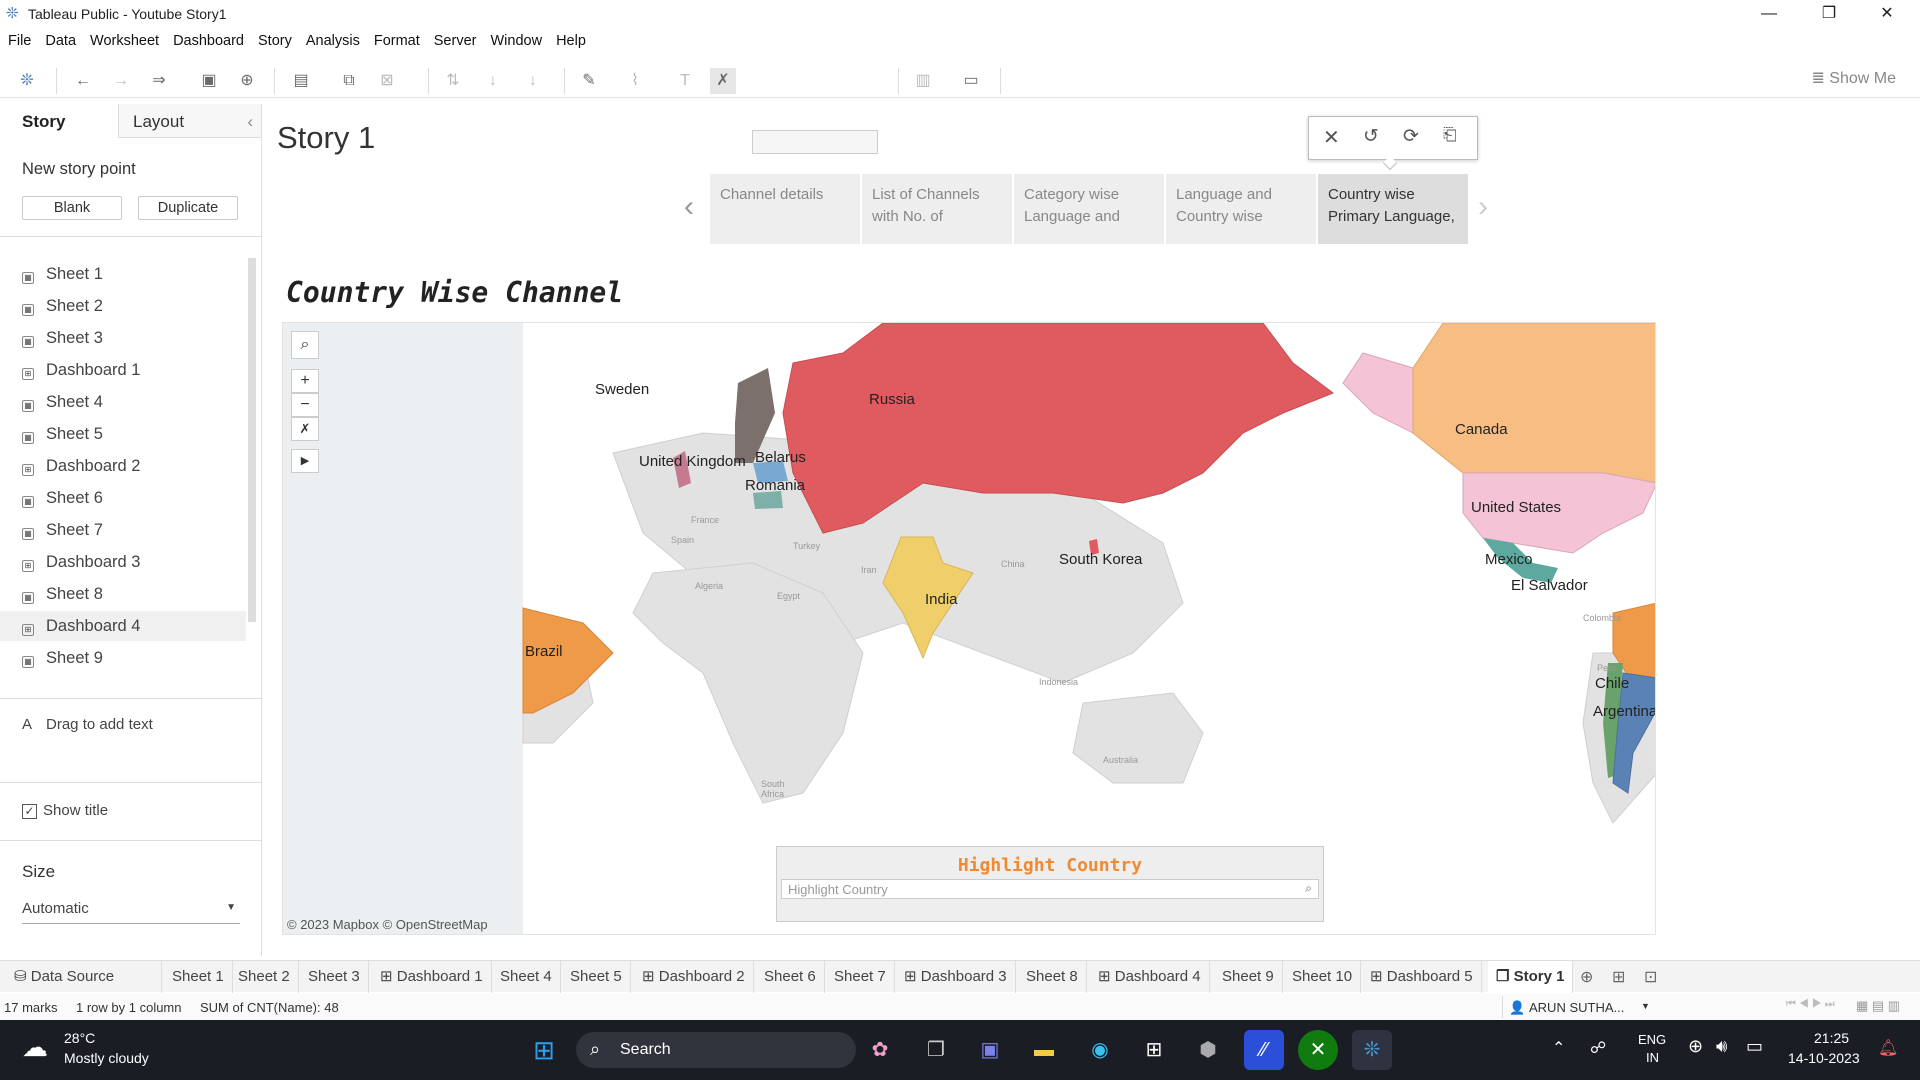 The width and height of the screenshot is (1920, 1080). I want to click on fit-dropdown, so click(815, 142).